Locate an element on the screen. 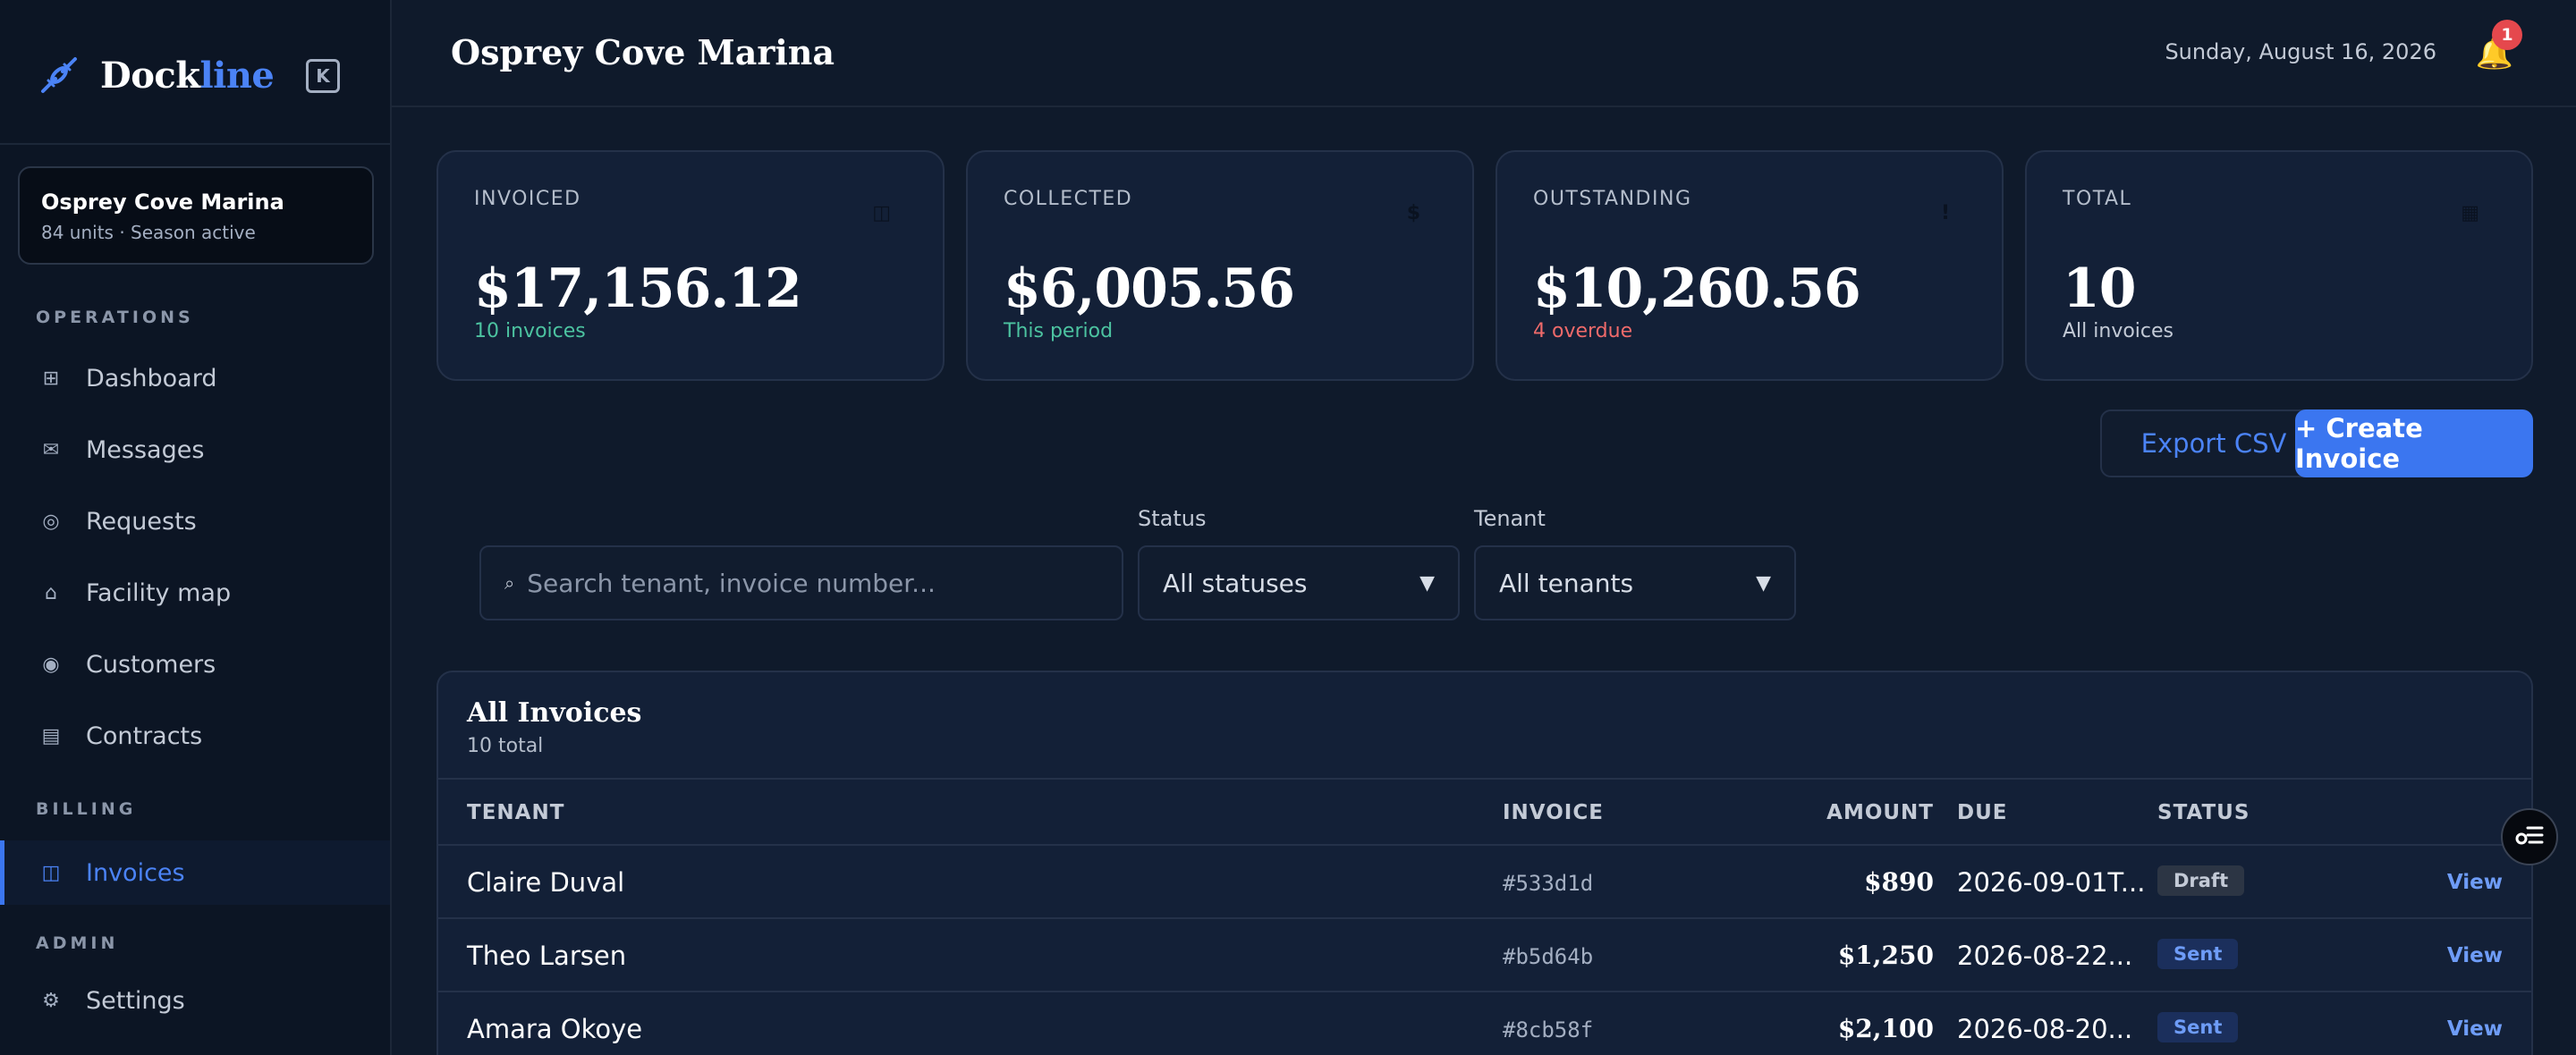 The width and height of the screenshot is (2576, 1055). section-operations: OPERATIONS is located at coordinates (115, 317).